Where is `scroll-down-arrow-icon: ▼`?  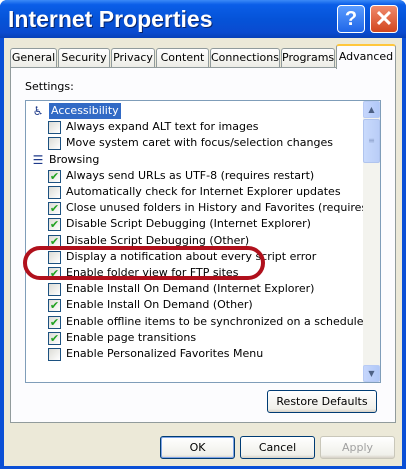
scroll-down-arrow-icon: ▼ is located at coordinates (371, 373).